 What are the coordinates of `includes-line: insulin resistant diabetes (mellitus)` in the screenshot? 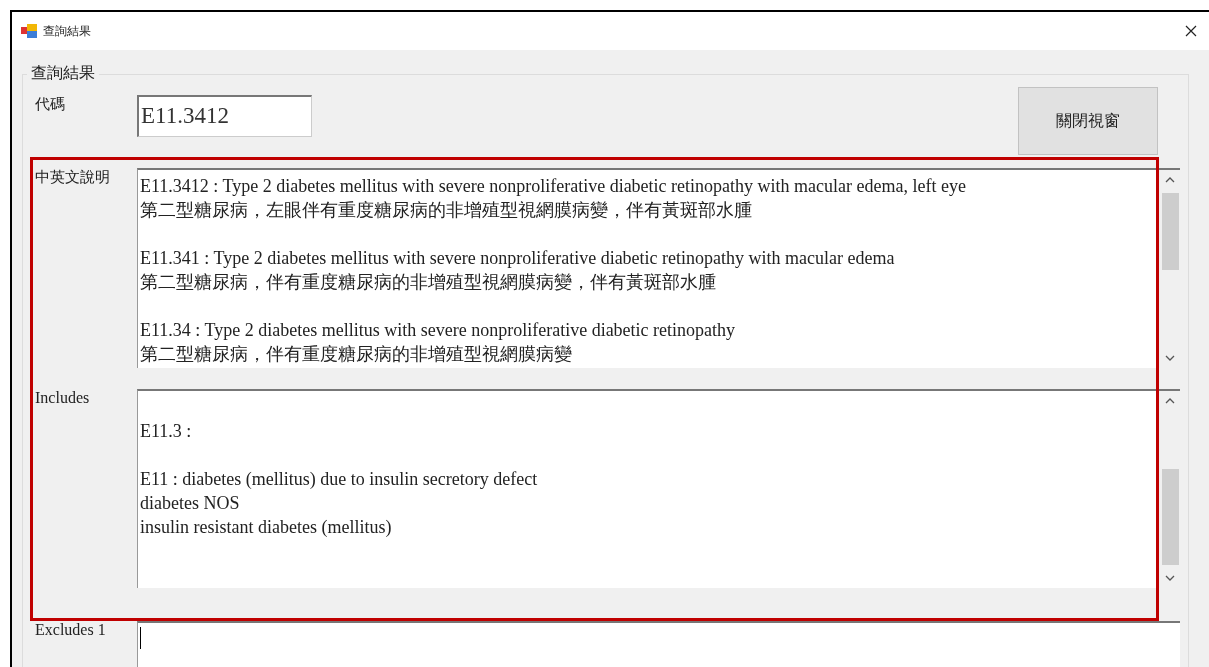 It's located at (266, 527).